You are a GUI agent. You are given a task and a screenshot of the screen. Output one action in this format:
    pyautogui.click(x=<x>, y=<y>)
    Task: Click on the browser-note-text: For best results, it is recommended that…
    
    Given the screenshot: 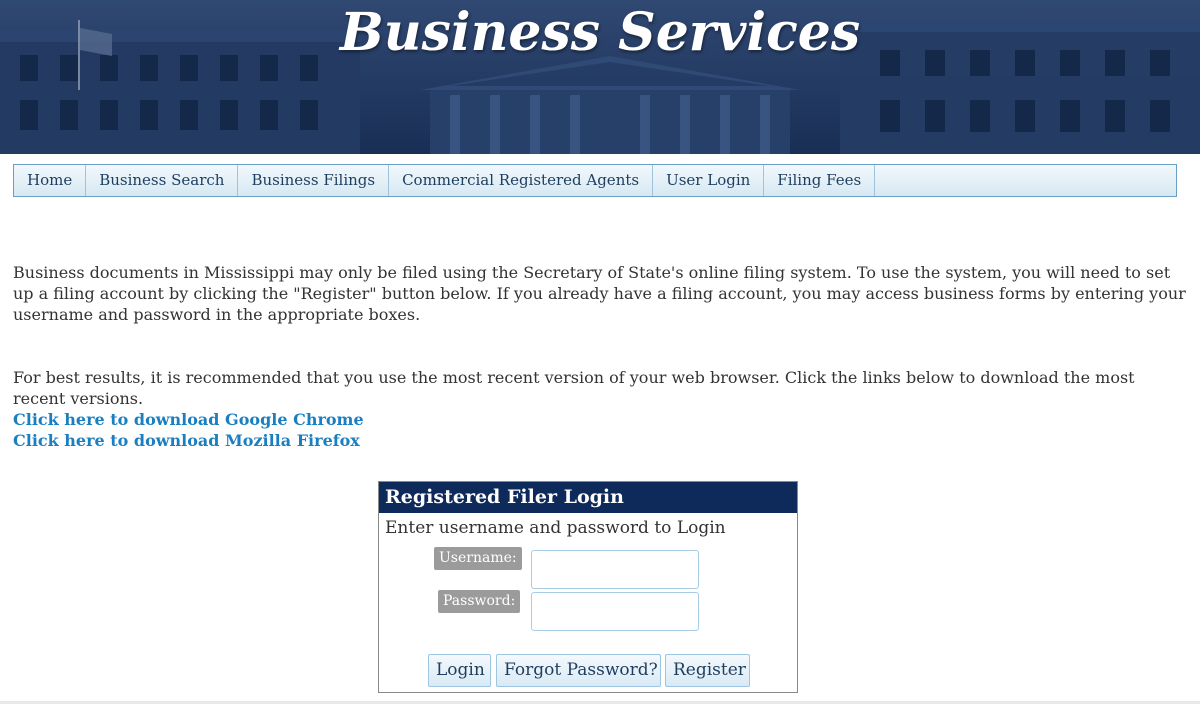 What is the action you would take?
    pyautogui.click(x=574, y=388)
    